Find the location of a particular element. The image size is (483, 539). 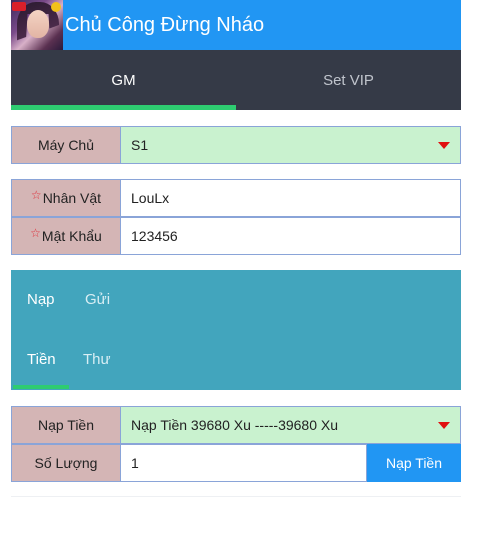

recharge-value: Nạp Tiền 39680 Xu -----39680 Xu is located at coordinates (235, 425).